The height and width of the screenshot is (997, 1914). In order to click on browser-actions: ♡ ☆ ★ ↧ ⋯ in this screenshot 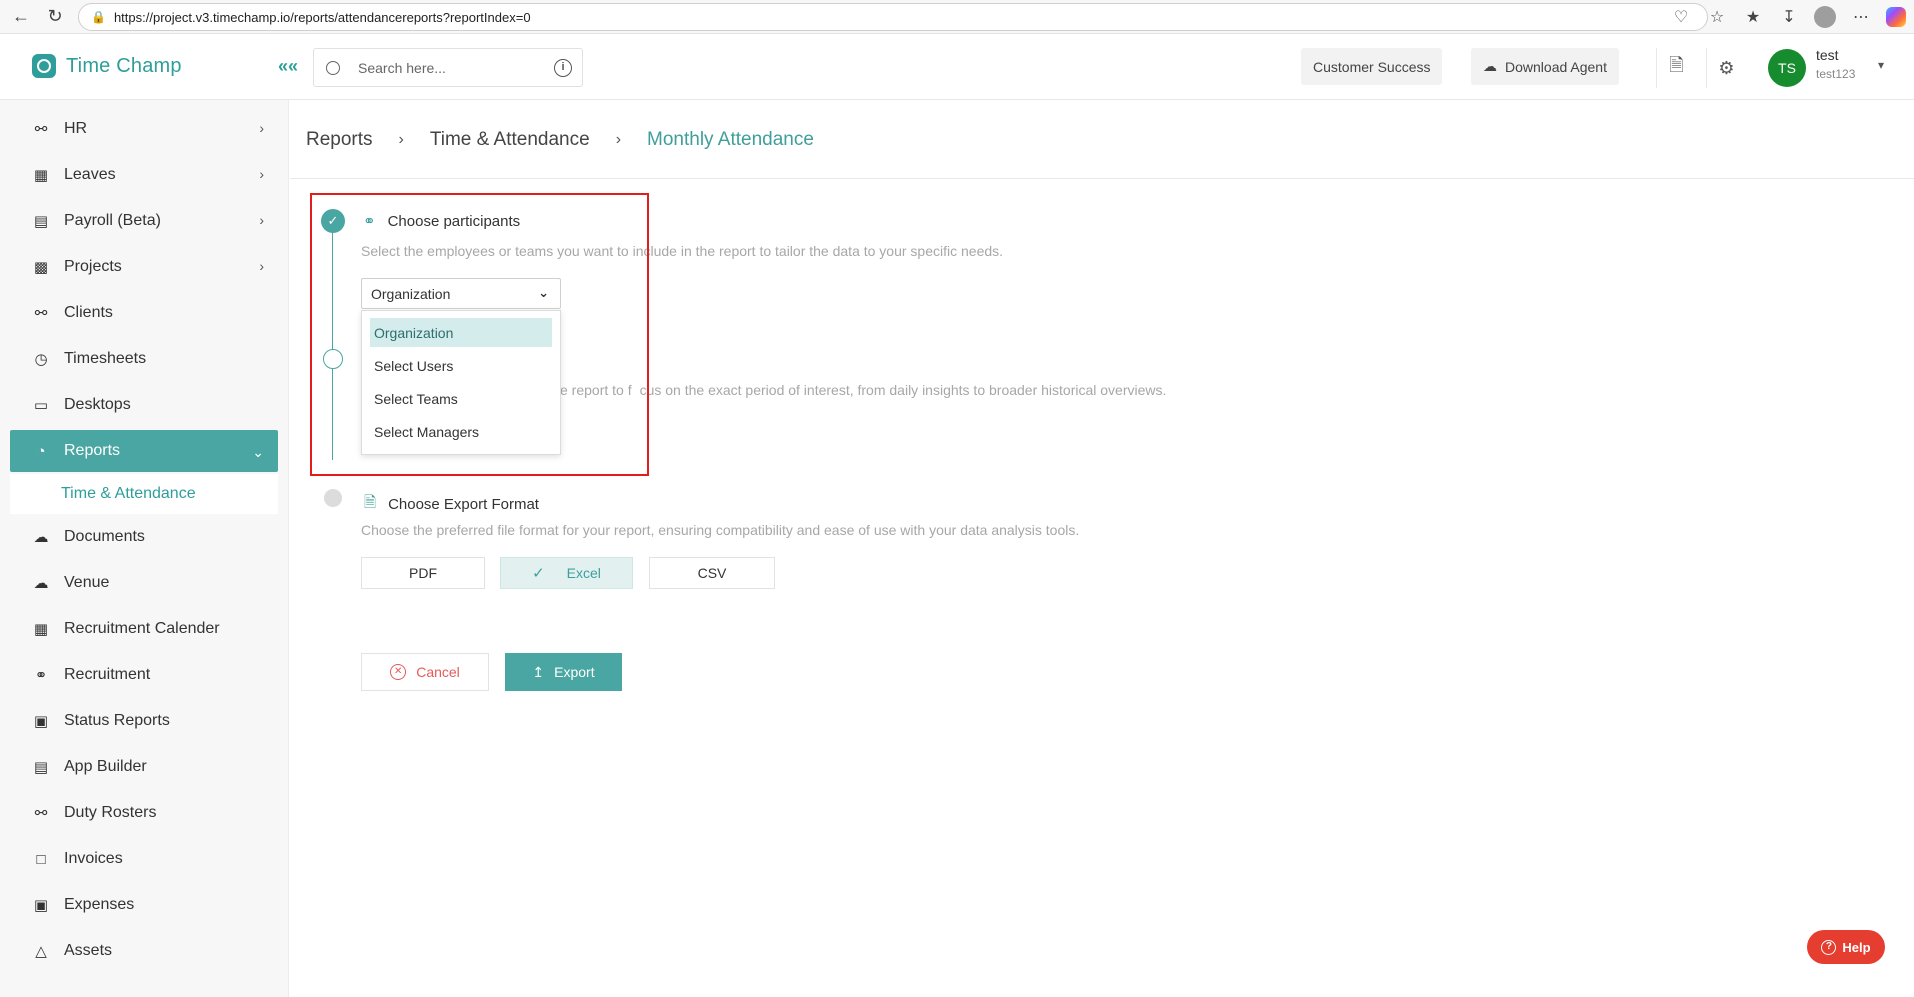, I will do `click(1788, 17)`.